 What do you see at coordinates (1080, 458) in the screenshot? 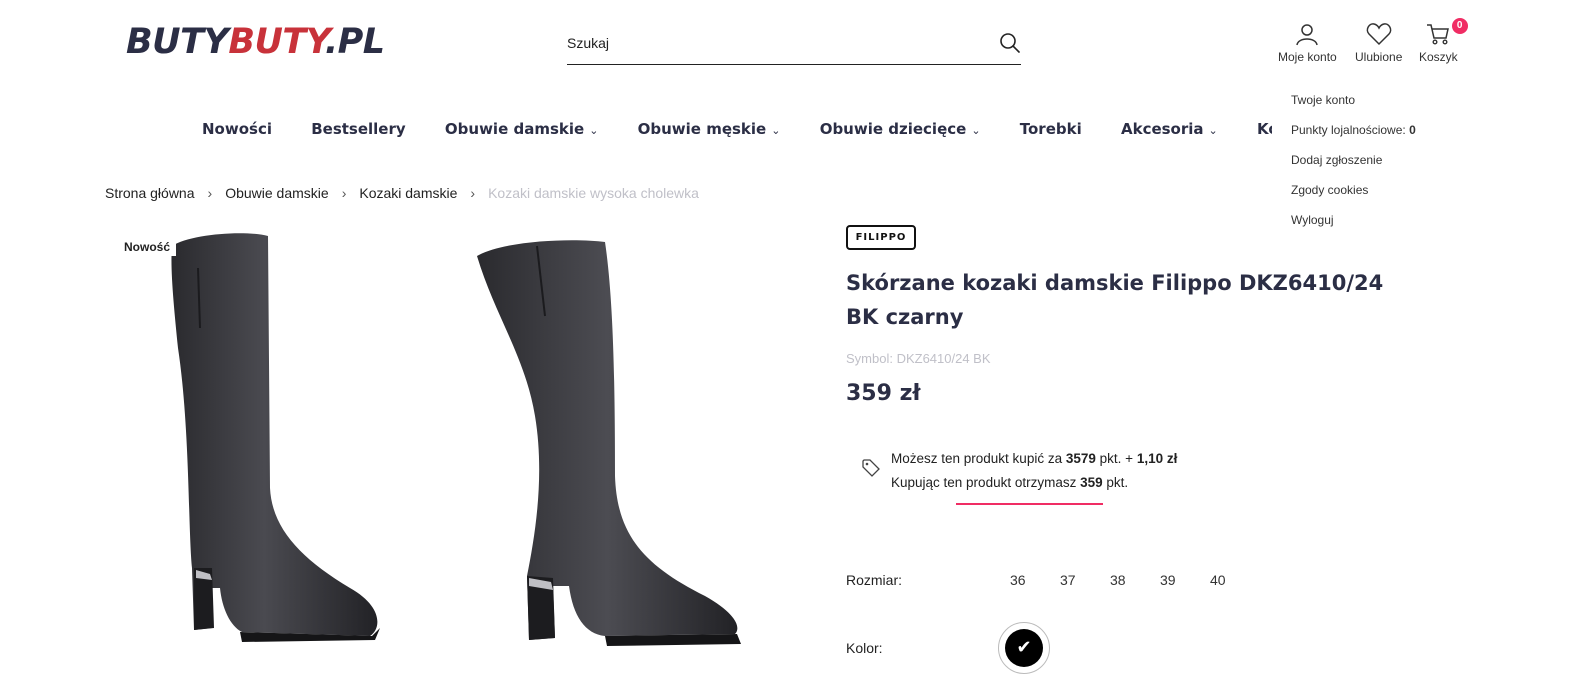
I see `points-cost: 3579` at bounding box center [1080, 458].